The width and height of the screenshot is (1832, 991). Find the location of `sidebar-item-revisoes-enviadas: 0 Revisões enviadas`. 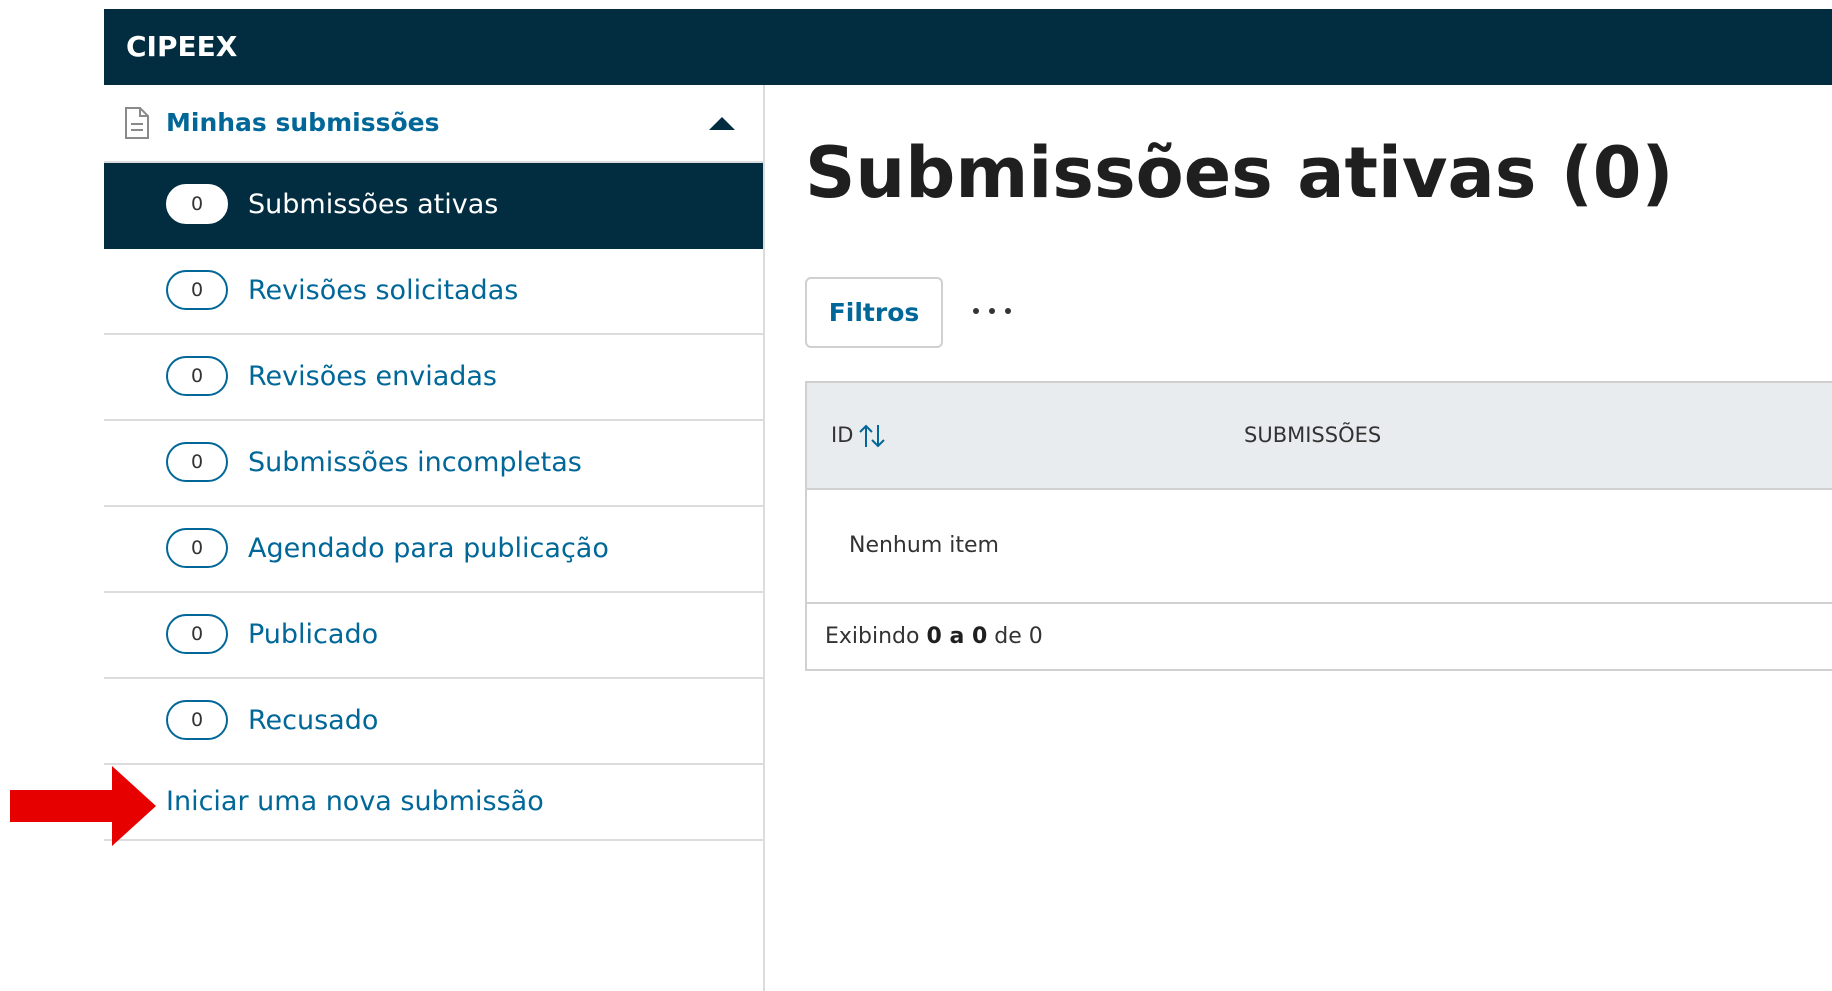

sidebar-item-revisoes-enviadas: 0 Revisões enviadas is located at coordinates (433, 378).